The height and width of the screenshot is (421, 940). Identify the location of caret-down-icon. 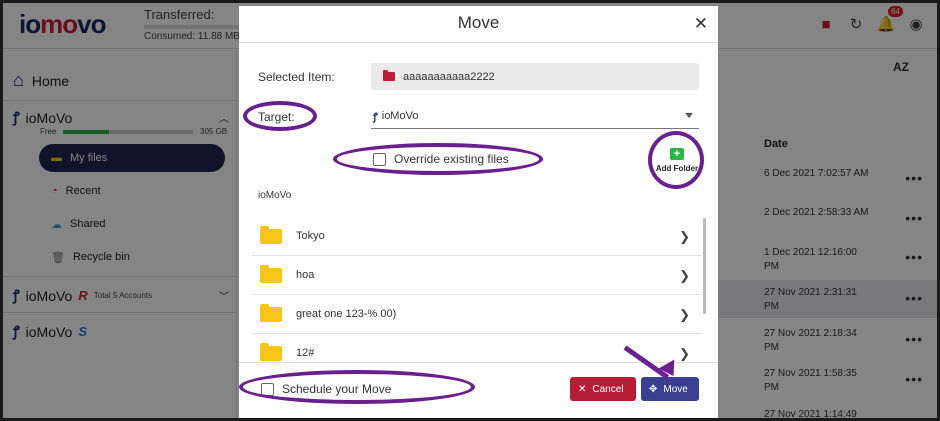
(689, 115).